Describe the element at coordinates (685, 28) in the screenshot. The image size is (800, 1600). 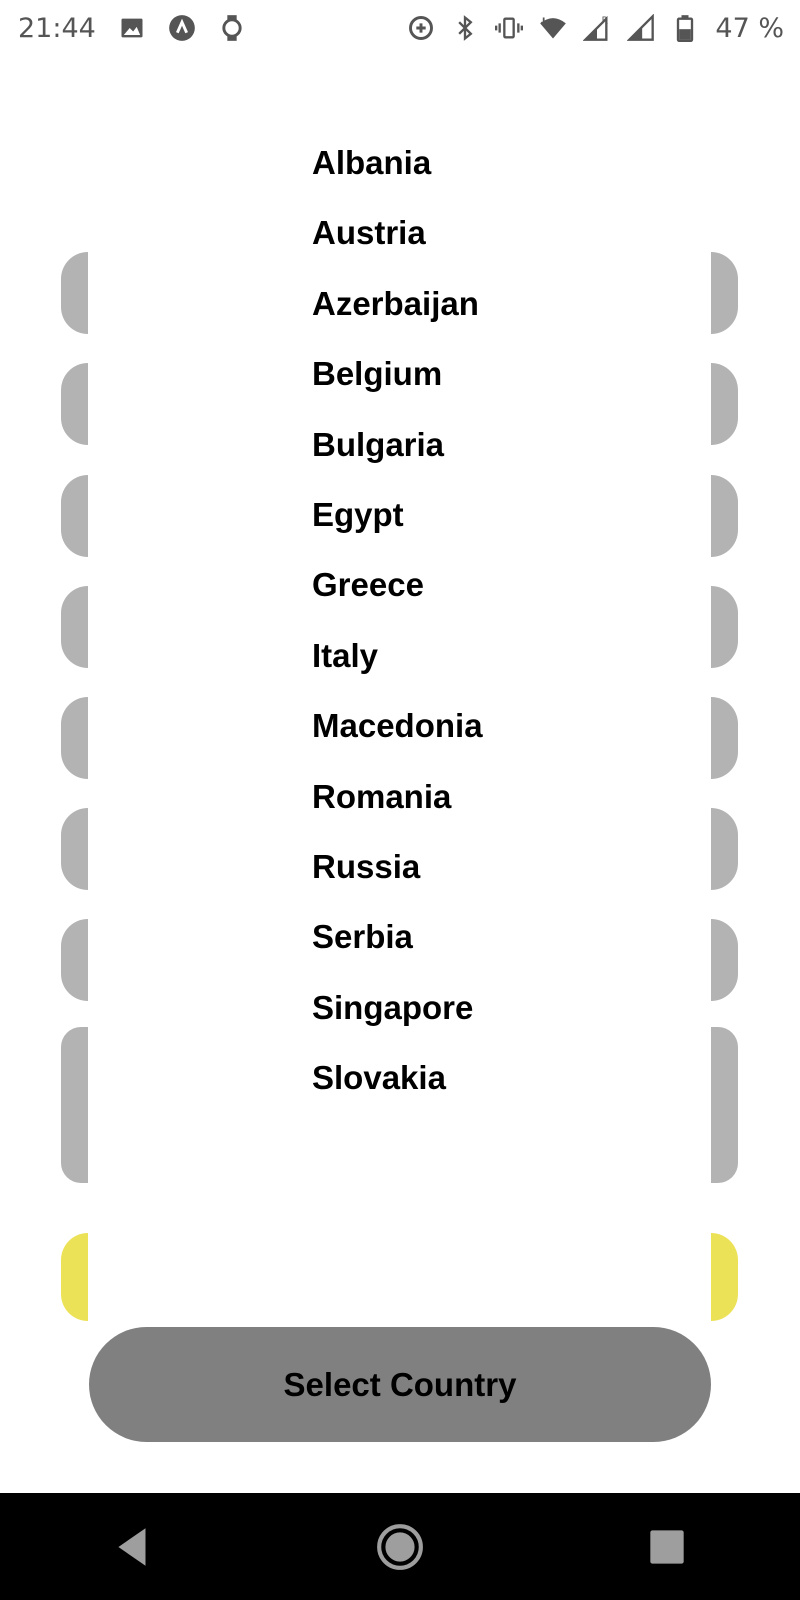
I see `battery-icon` at that location.